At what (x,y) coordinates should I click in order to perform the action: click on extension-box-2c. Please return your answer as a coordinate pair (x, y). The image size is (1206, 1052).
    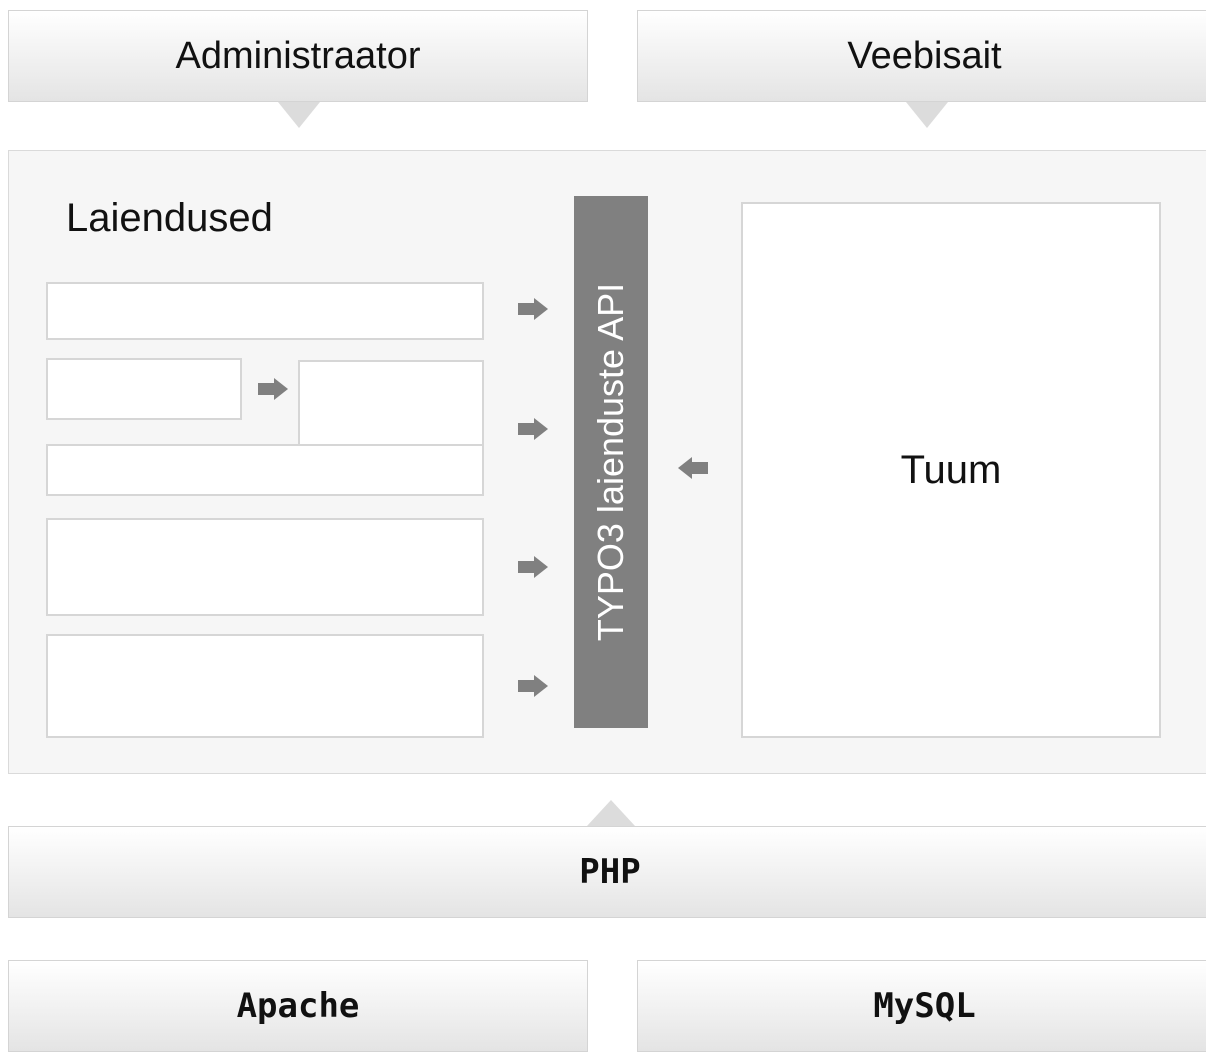
    Looking at the image, I should click on (265, 470).